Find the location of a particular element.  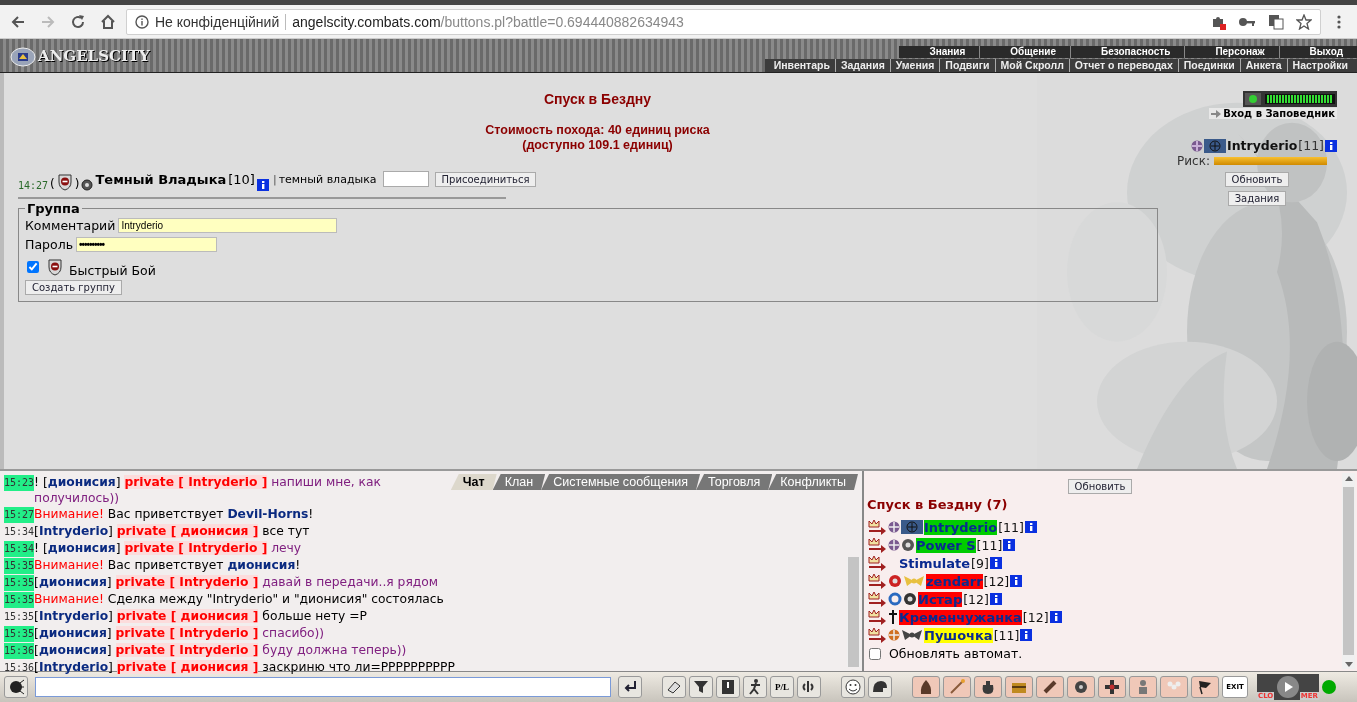

smiley-button is located at coordinates (853, 687).